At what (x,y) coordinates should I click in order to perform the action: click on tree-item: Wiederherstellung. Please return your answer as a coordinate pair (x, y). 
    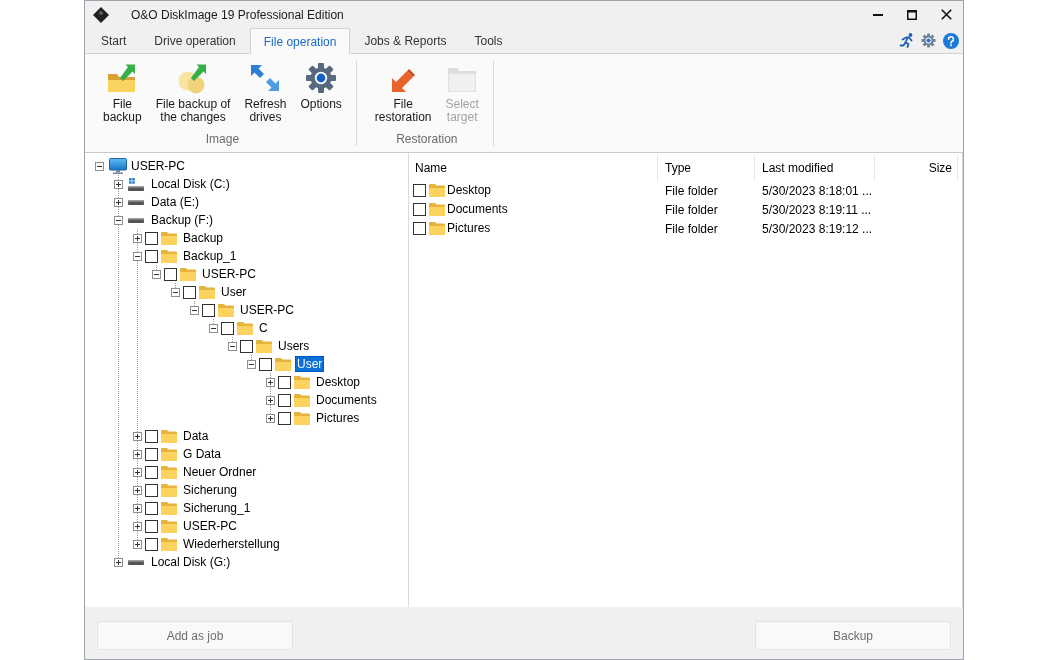
    Looking at the image, I should click on (231, 544).